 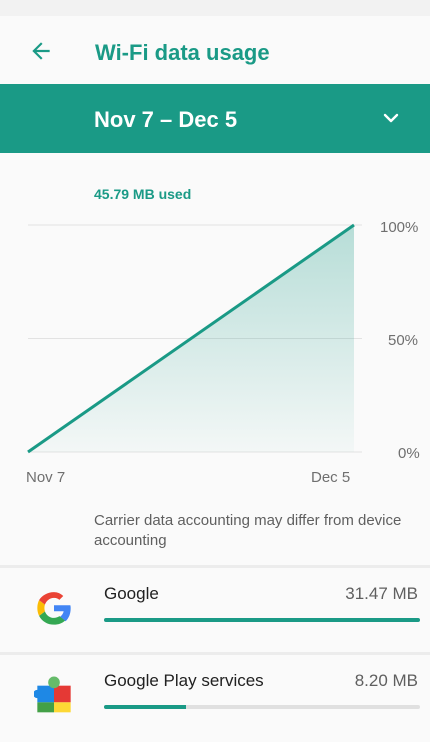 What do you see at coordinates (399, 227) in the screenshot?
I see `y-tick-label: 100%` at bounding box center [399, 227].